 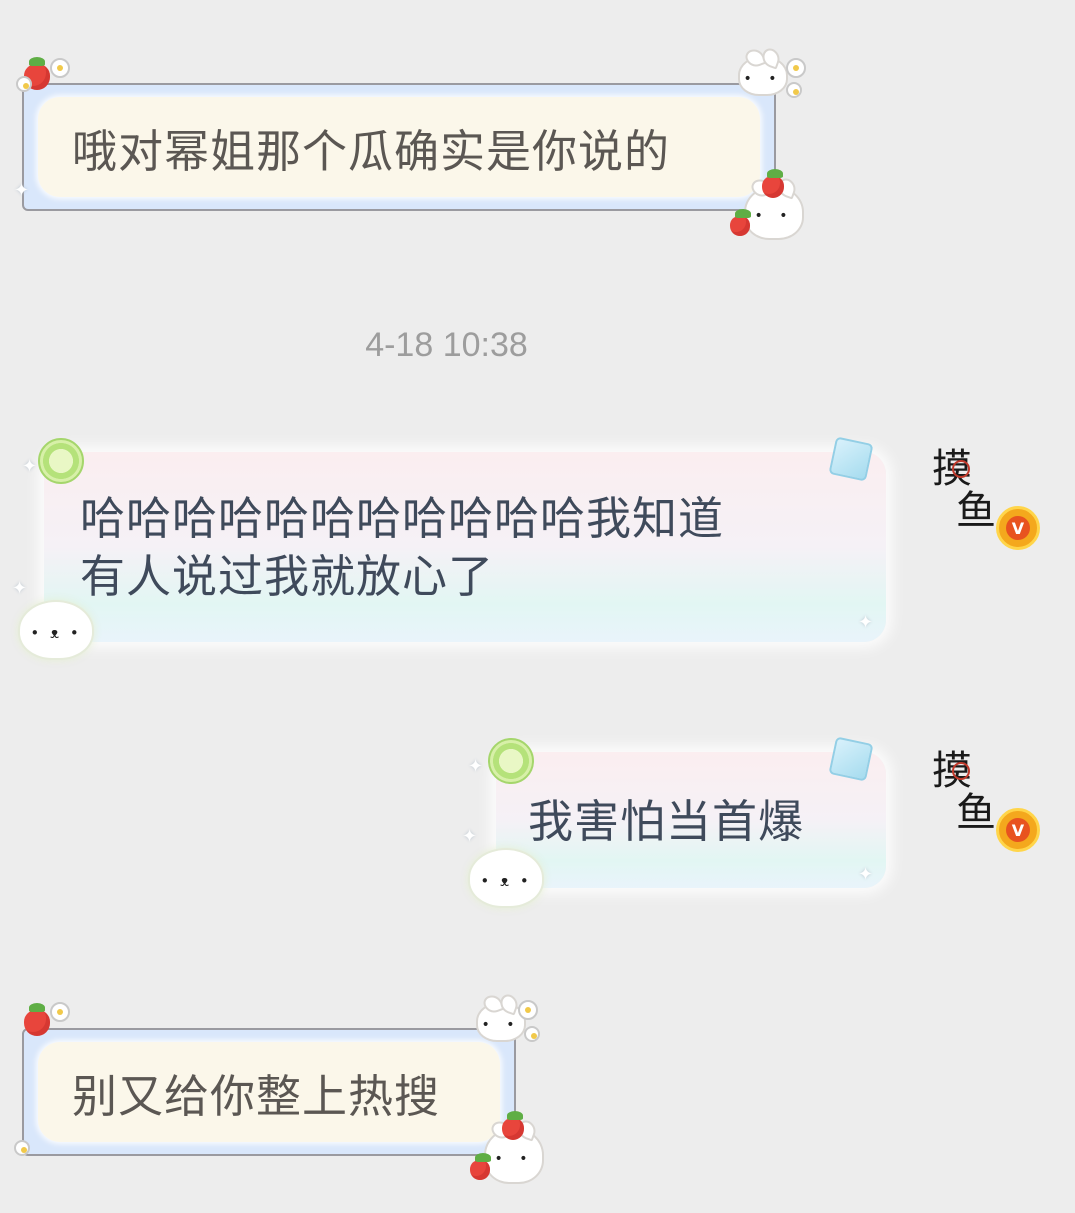 I want to click on bubble-inner: 哦对幂姐那个瓜确实是你说的, so click(x=399, y=147).